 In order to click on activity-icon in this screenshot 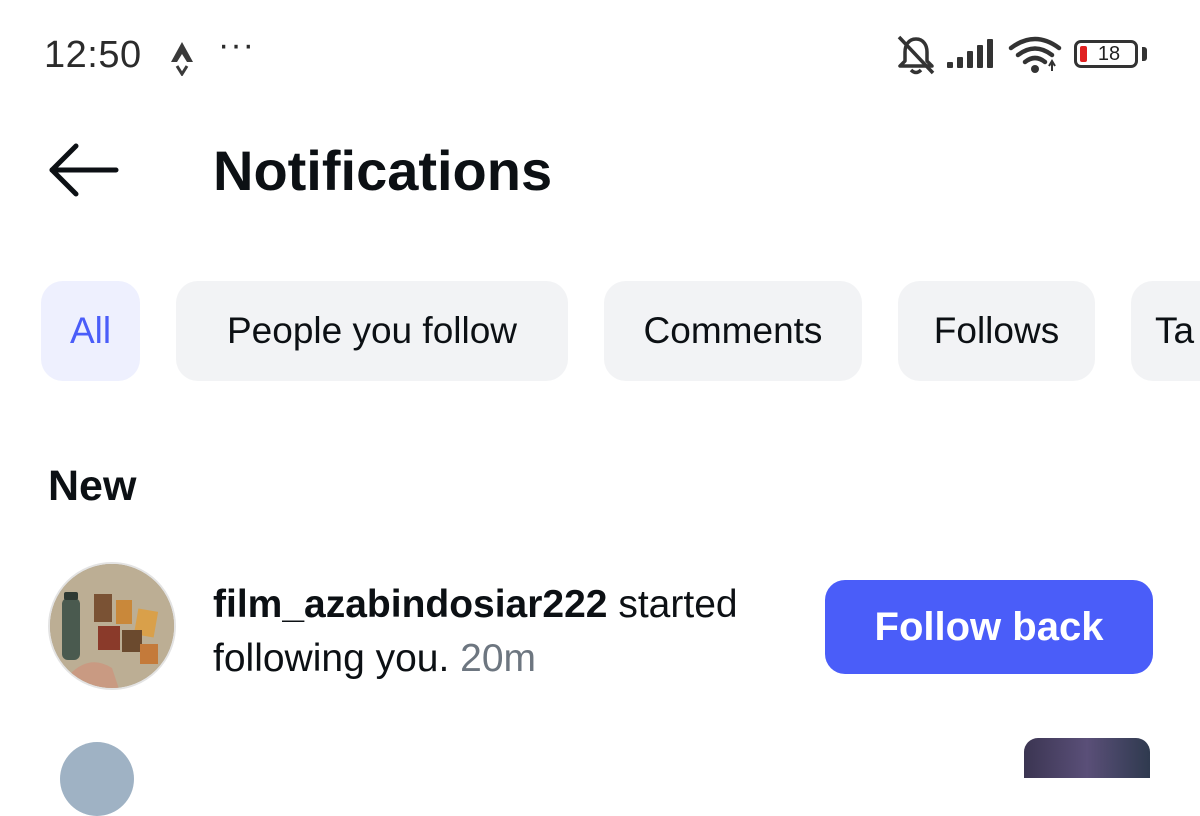, I will do `click(182, 58)`.